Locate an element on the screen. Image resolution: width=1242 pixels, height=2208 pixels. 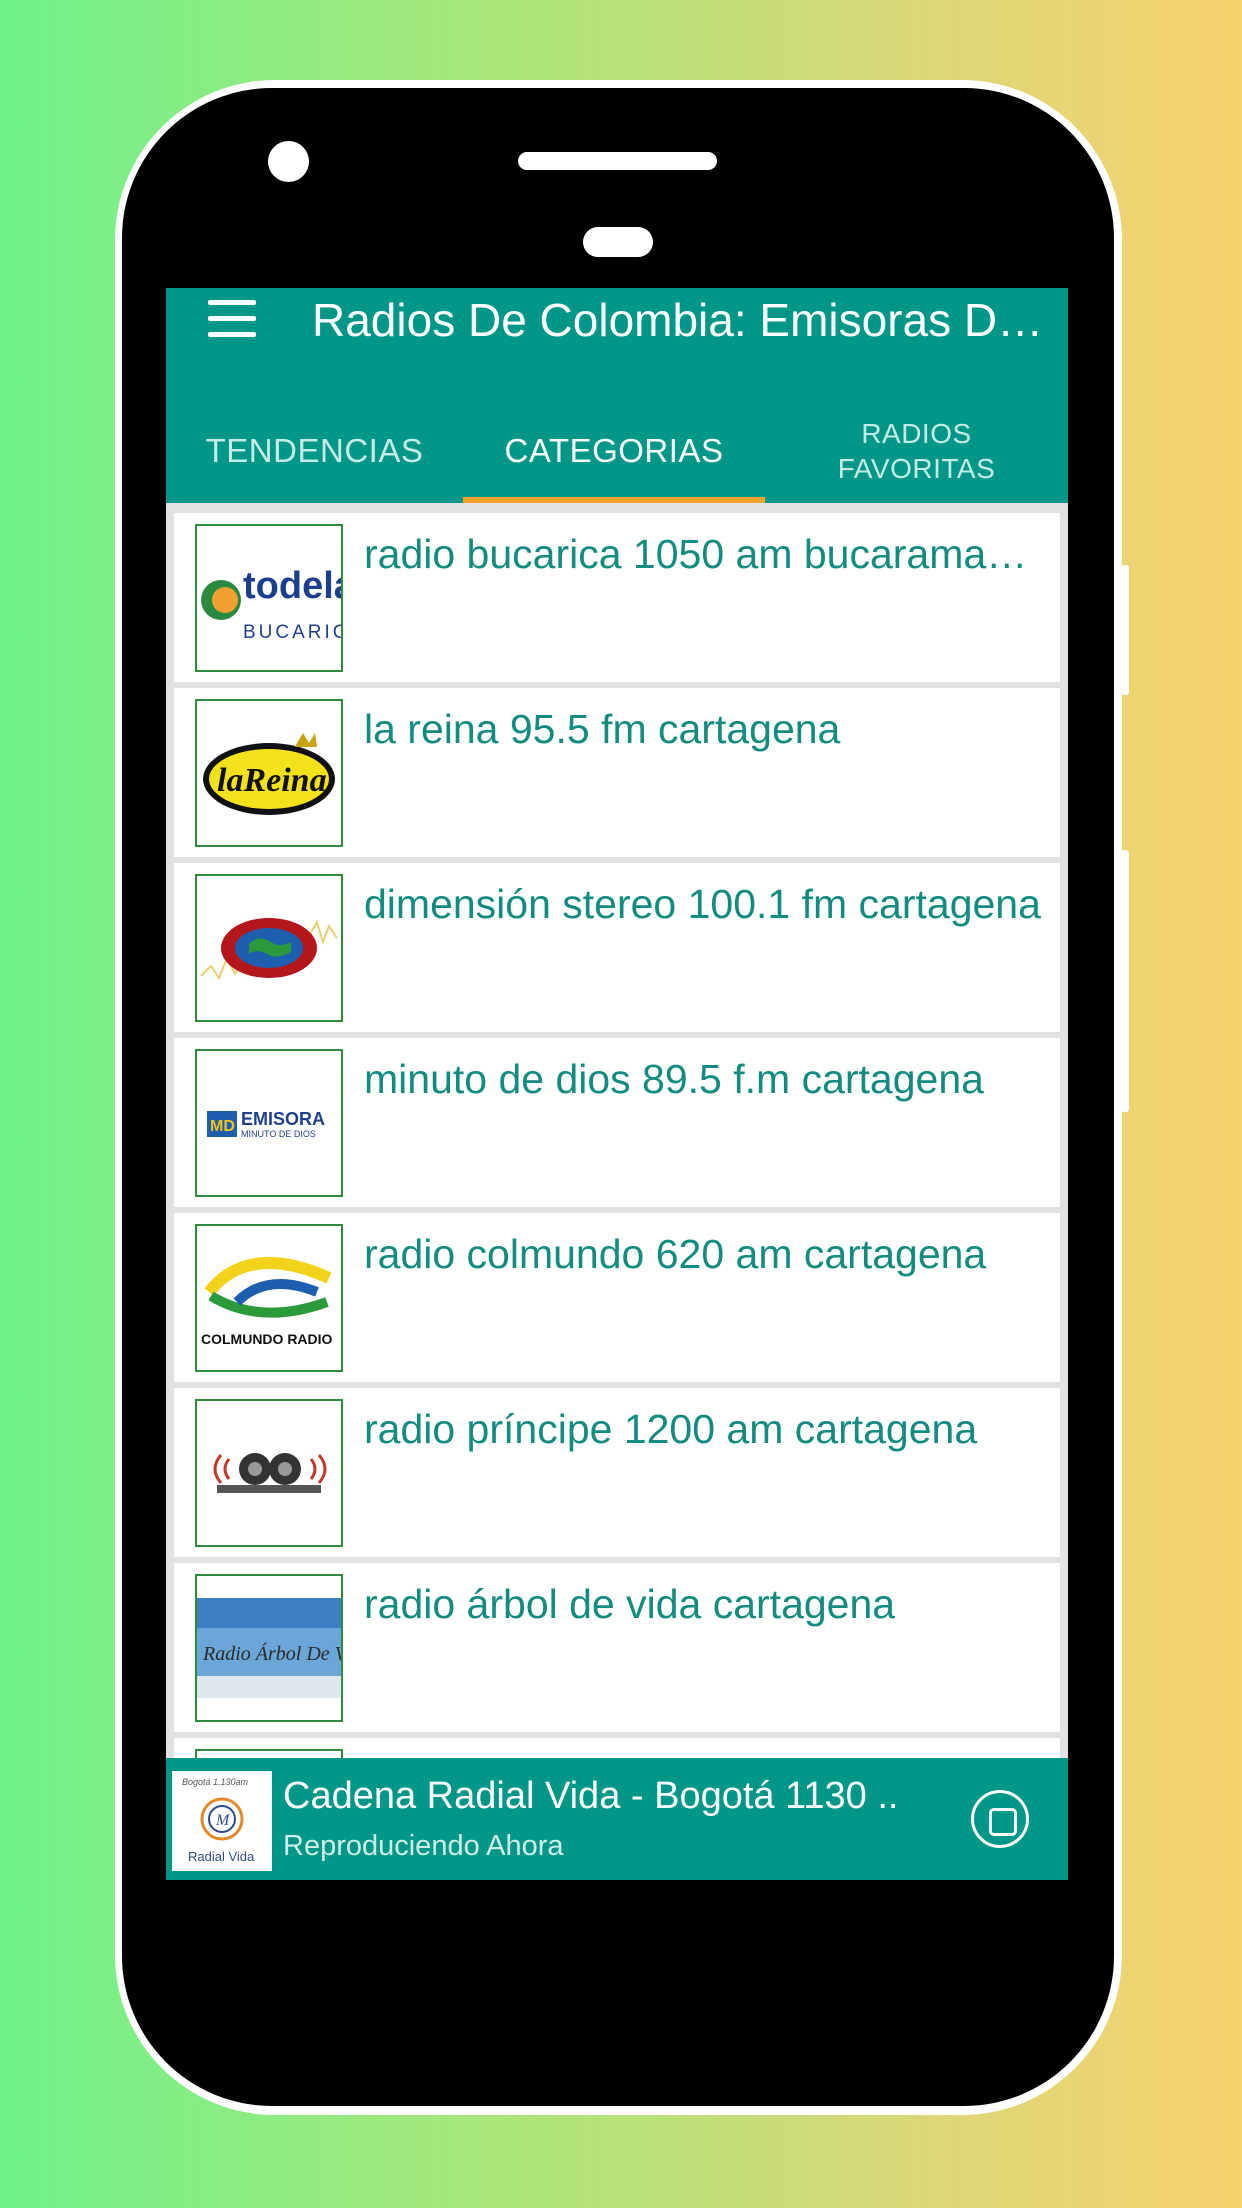
tab-indicator is located at coordinates (614, 500).